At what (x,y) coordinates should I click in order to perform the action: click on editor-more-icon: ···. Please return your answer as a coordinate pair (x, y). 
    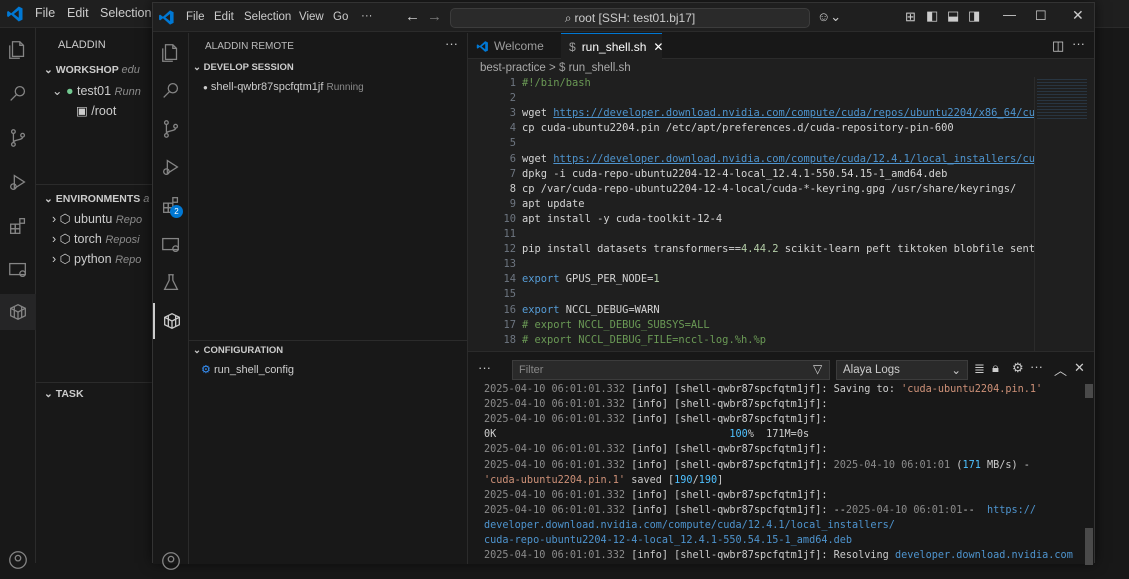
    Looking at the image, I should click on (1078, 43).